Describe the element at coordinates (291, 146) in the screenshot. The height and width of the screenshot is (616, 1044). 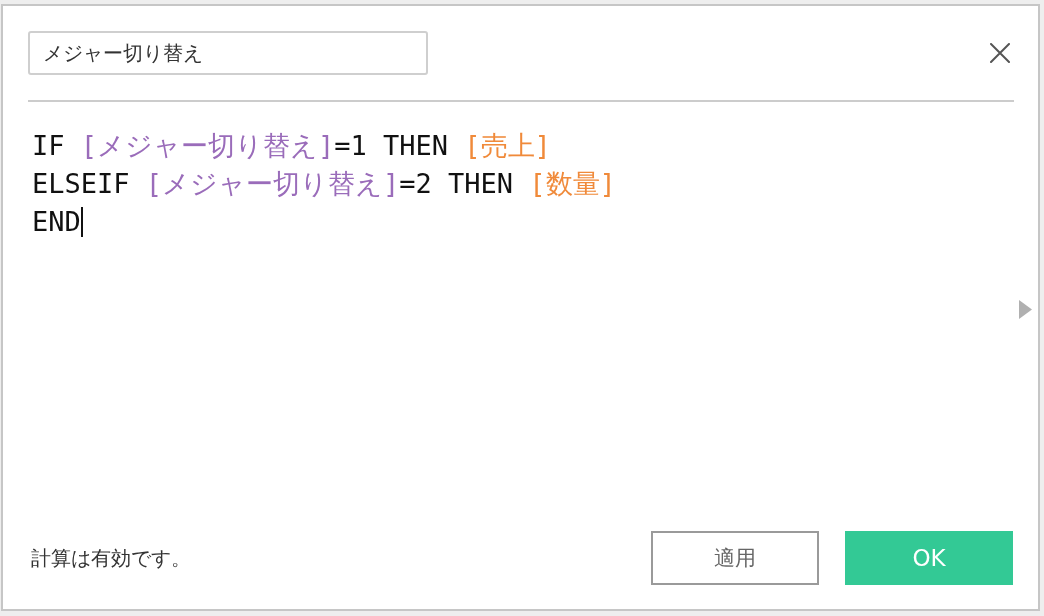
I see `formula-line: IF [メジャー切り替え]=1 THEN [売上]` at that location.